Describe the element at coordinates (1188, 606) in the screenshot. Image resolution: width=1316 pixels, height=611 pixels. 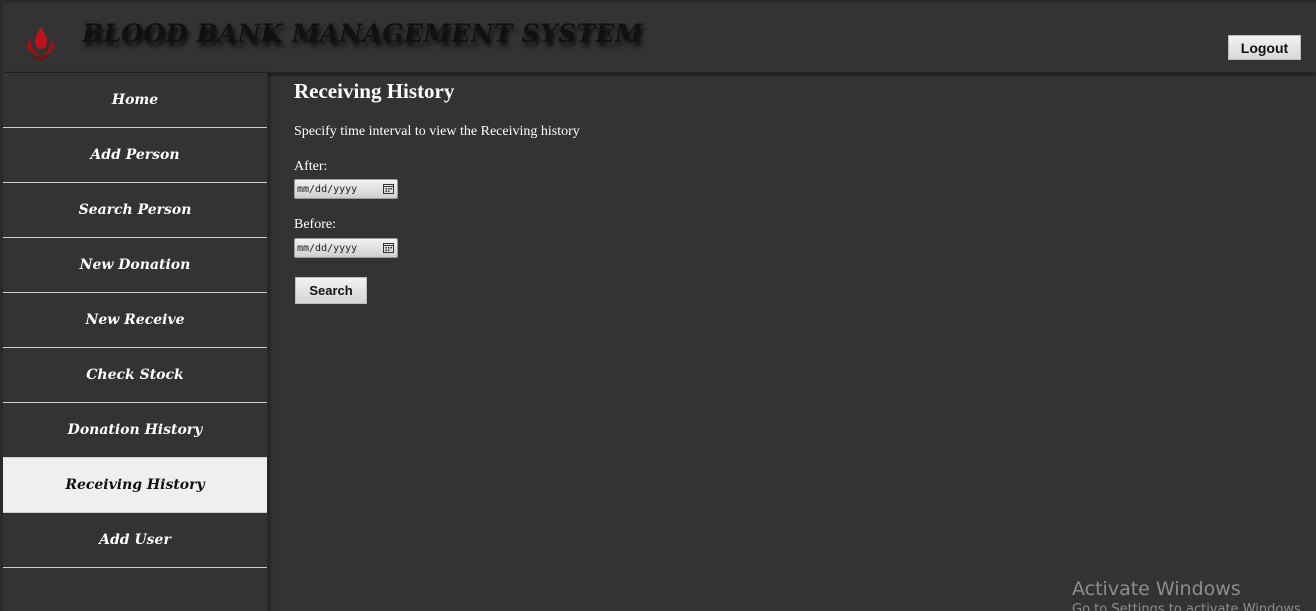
I see `watermark-subtitle: Go to Settings to activate Windows.` at that location.